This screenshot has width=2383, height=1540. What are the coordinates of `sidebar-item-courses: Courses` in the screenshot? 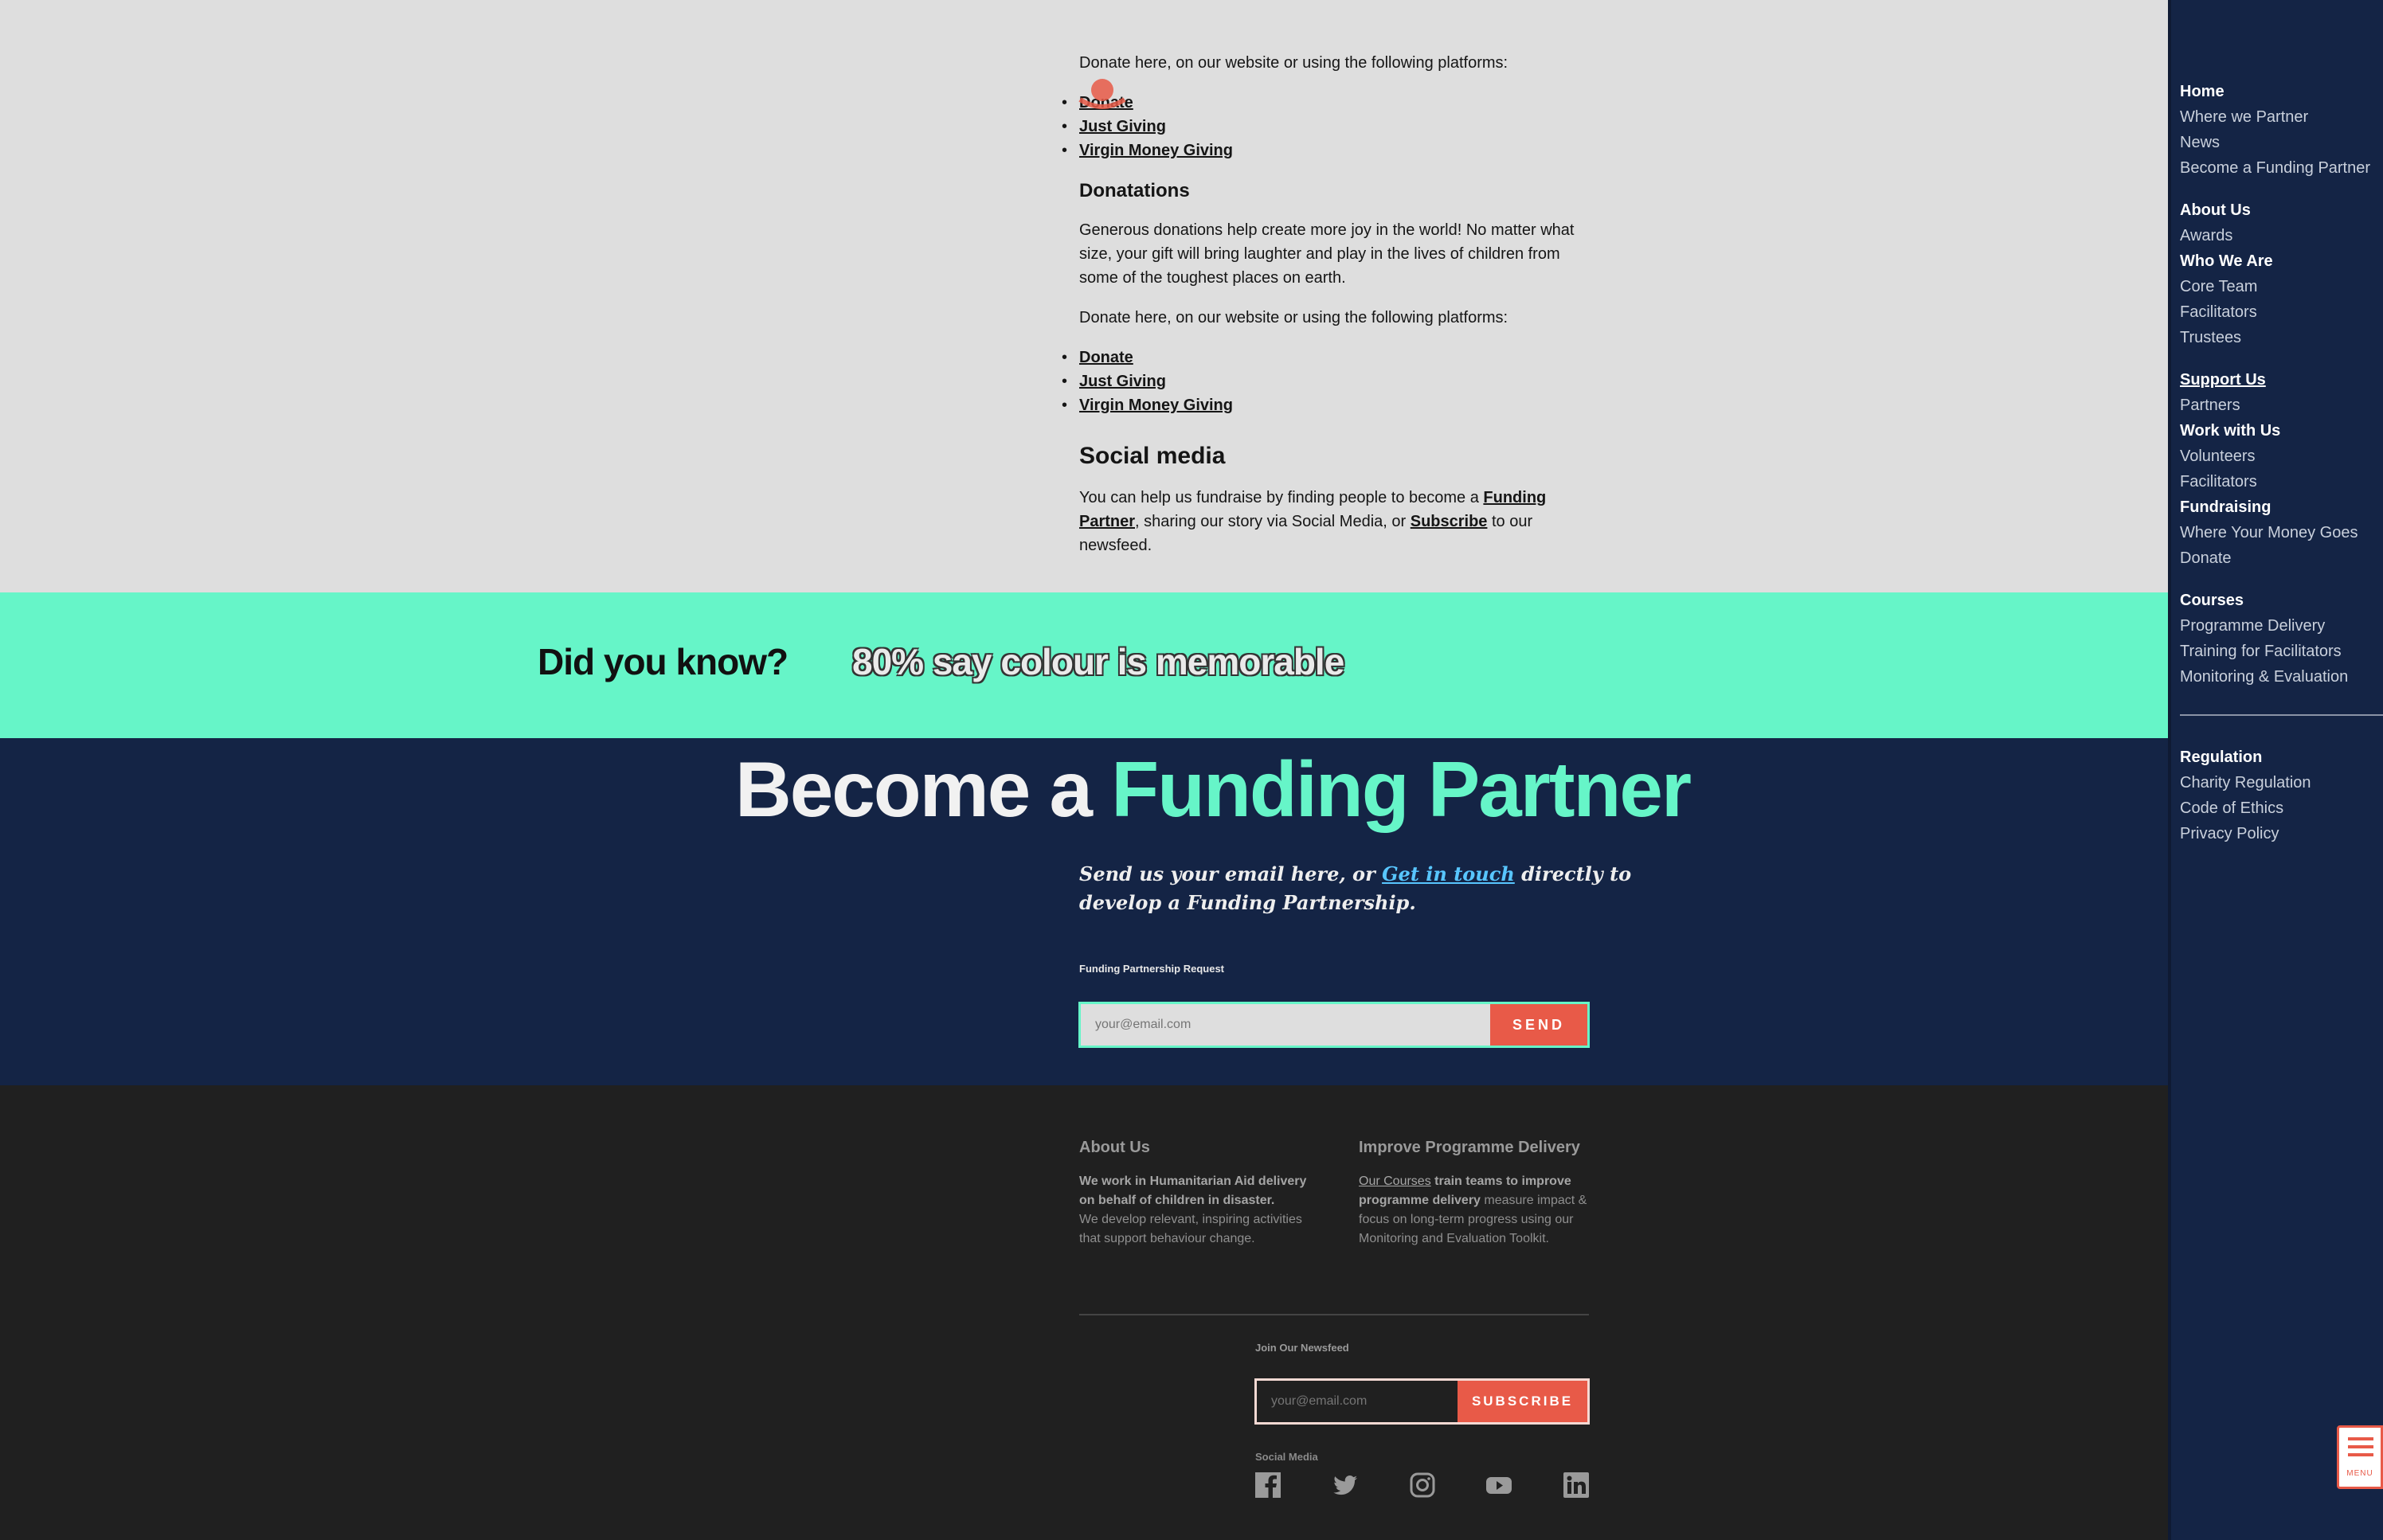 It's located at (2212, 601).